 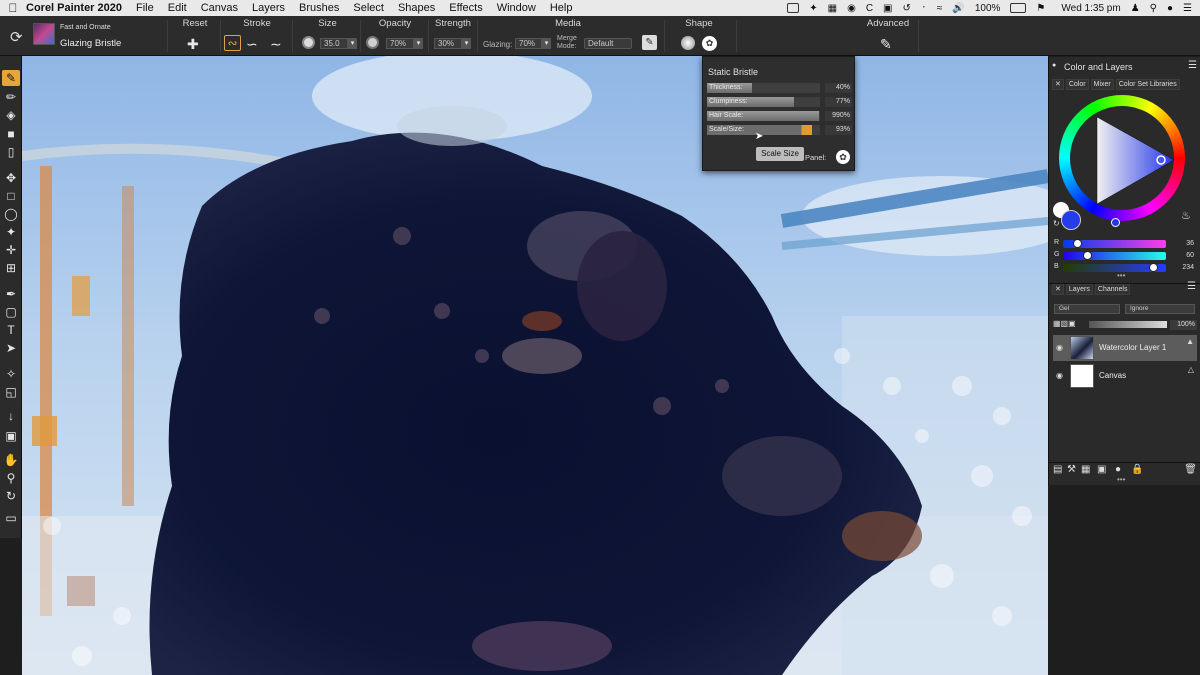 I want to click on layer-mask-icon: ●, so click(x=1118, y=469).